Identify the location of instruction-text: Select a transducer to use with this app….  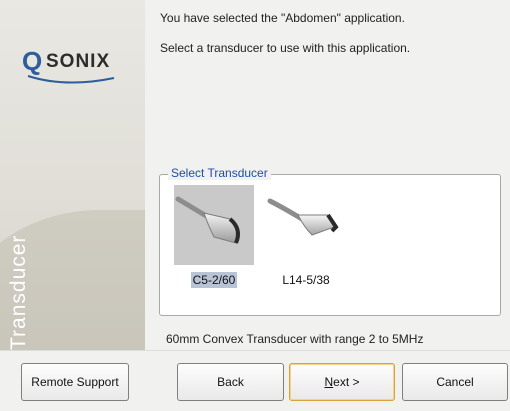
(285, 48).